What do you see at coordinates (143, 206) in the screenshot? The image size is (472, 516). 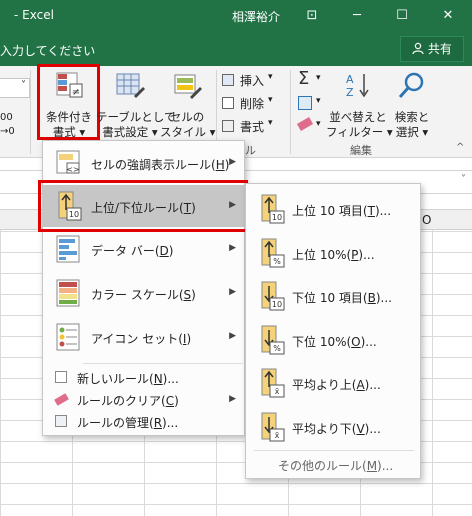 I see `highlight-frame-top-bottom` at bounding box center [143, 206].